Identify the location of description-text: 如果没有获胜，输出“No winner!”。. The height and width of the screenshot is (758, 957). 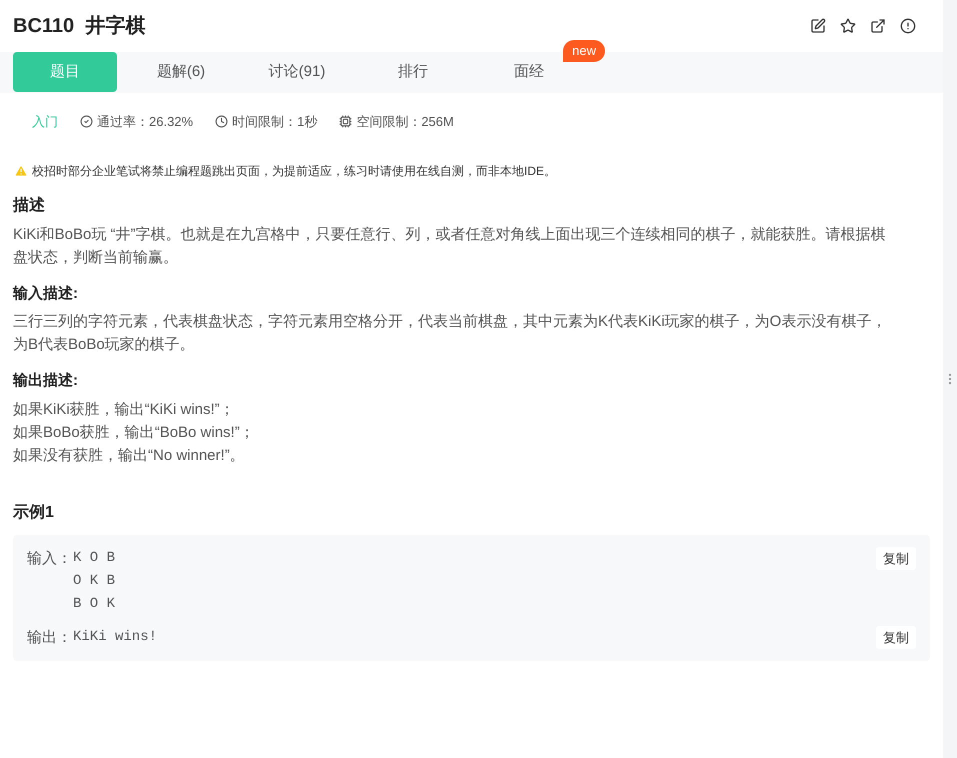
(129, 456).